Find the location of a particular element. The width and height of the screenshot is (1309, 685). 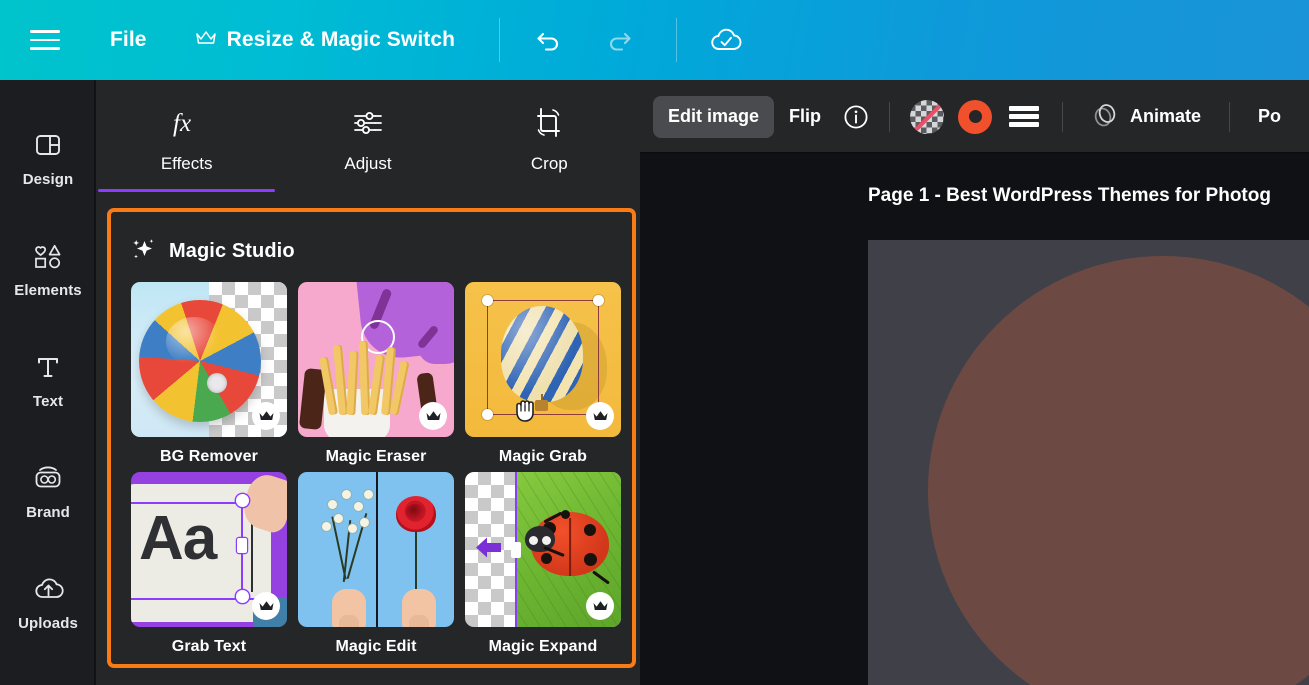

before-after-divider is located at coordinates (377, 549).